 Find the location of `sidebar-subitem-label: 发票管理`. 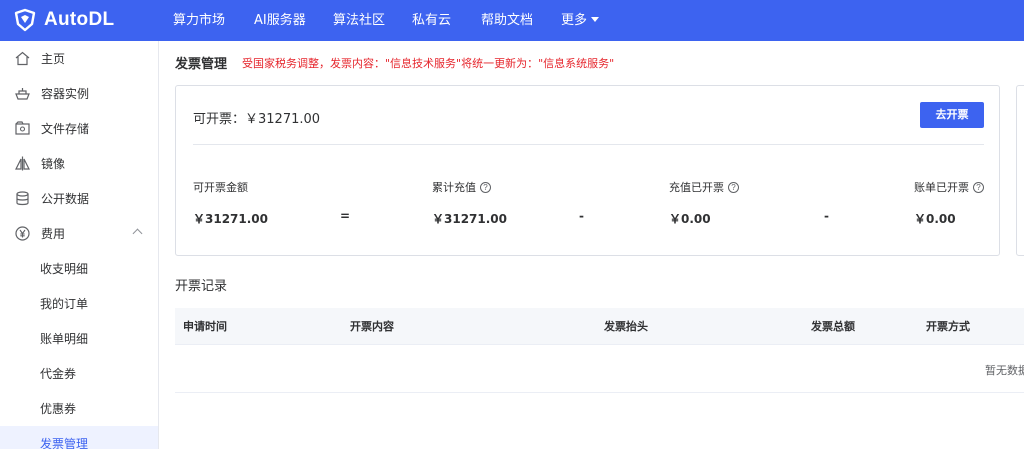

sidebar-subitem-label: 发票管理 is located at coordinates (64, 443).